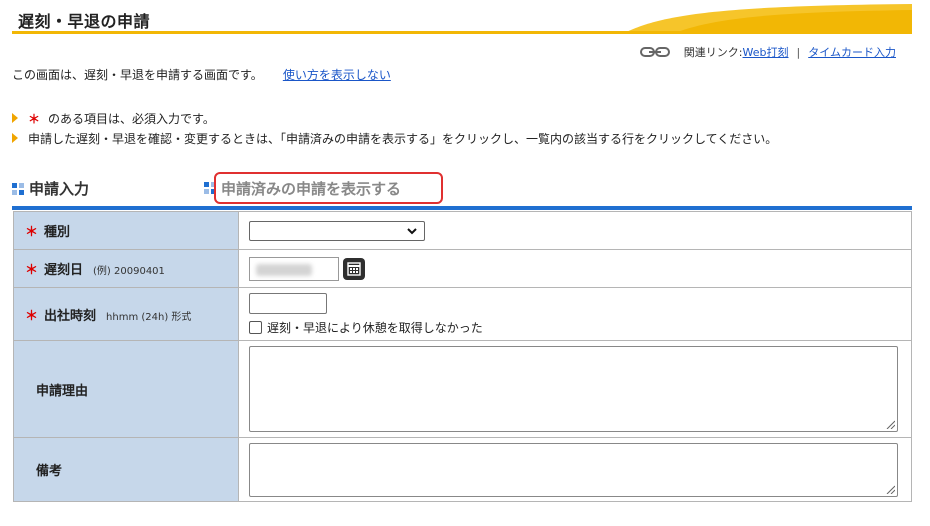  What do you see at coordinates (288, 303) in the screenshot?
I see `arrival-time-input` at bounding box center [288, 303].